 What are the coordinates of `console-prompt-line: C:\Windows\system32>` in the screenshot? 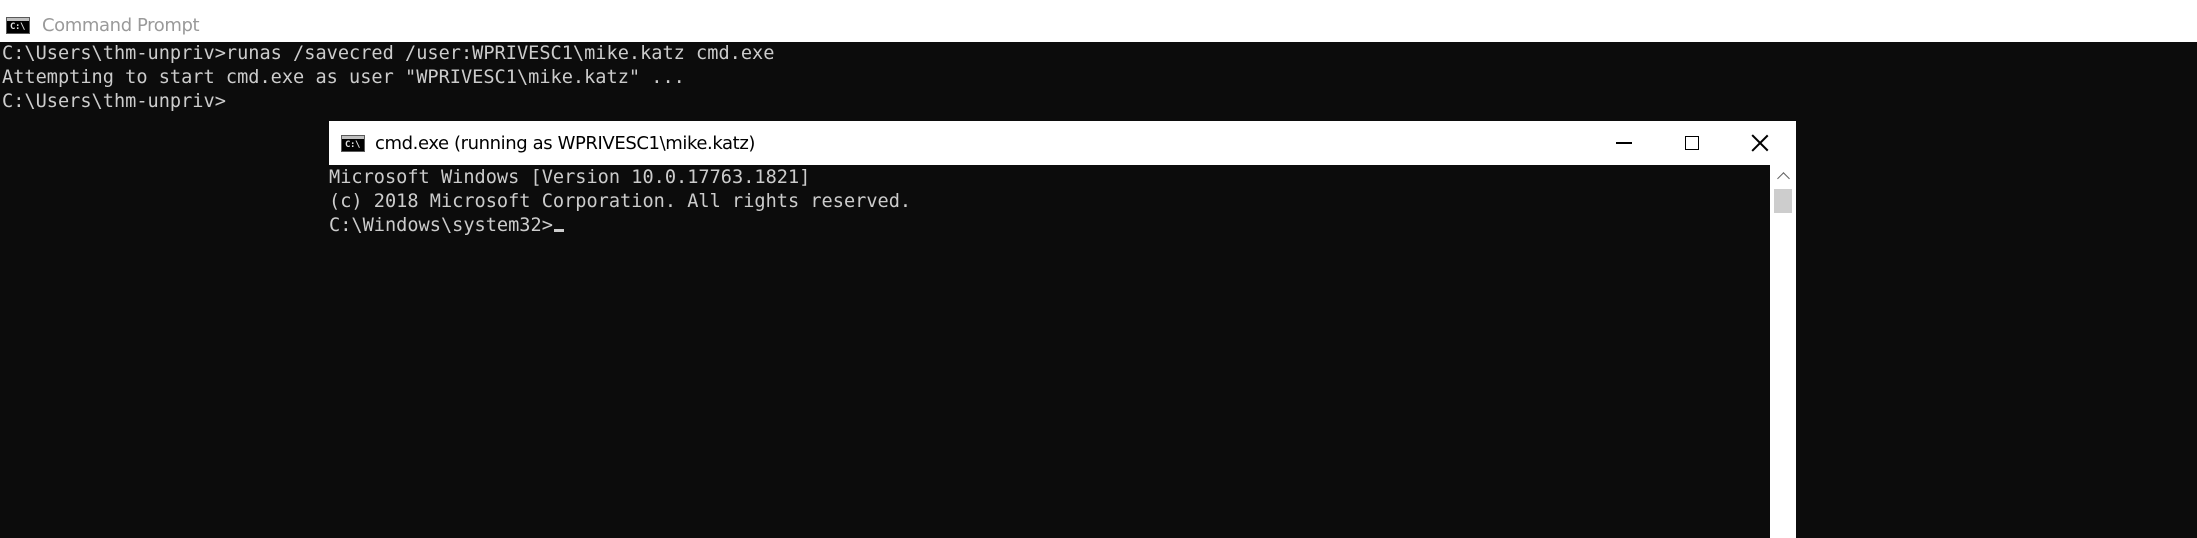 It's located at (620, 226).